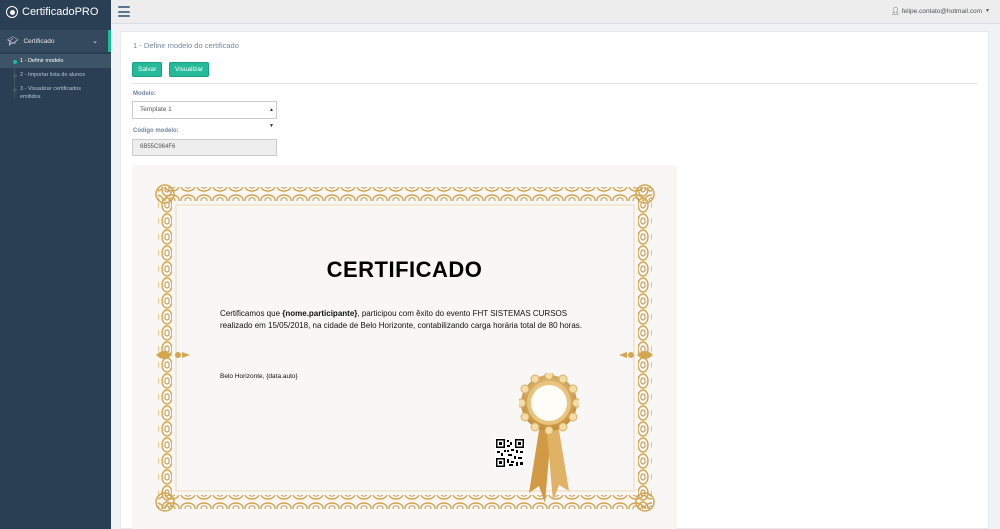 This screenshot has height=529, width=1000. What do you see at coordinates (39, 41) in the screenshot?
I see `sidebar-section-label: Certificado` at bounding box center [39, 41].